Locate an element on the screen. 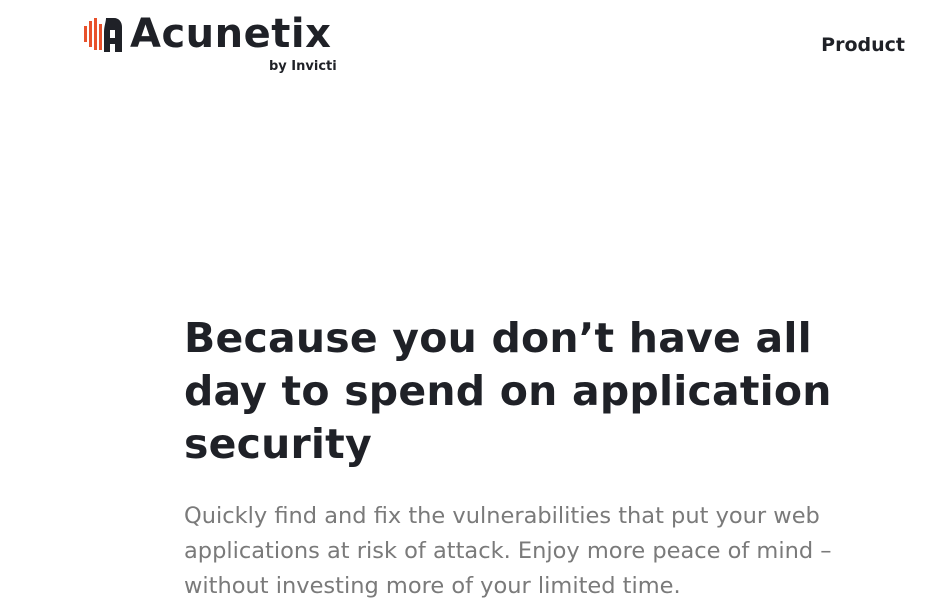 The height and width of the screenshot is (604, 947). site-header: Acunetix by Invicti Product is located at coordinates (473, 45).